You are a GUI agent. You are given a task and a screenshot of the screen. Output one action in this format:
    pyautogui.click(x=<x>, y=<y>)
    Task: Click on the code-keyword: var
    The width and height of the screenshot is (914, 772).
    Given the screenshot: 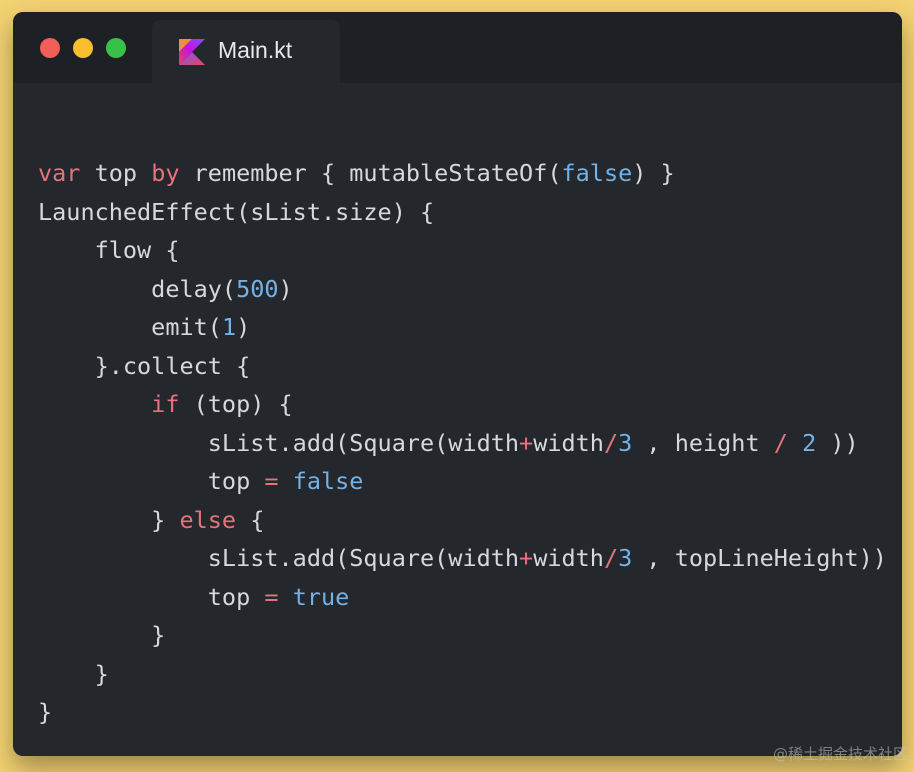 What is the action you would take?
    pyautogui.click(x=59, y=173)
    